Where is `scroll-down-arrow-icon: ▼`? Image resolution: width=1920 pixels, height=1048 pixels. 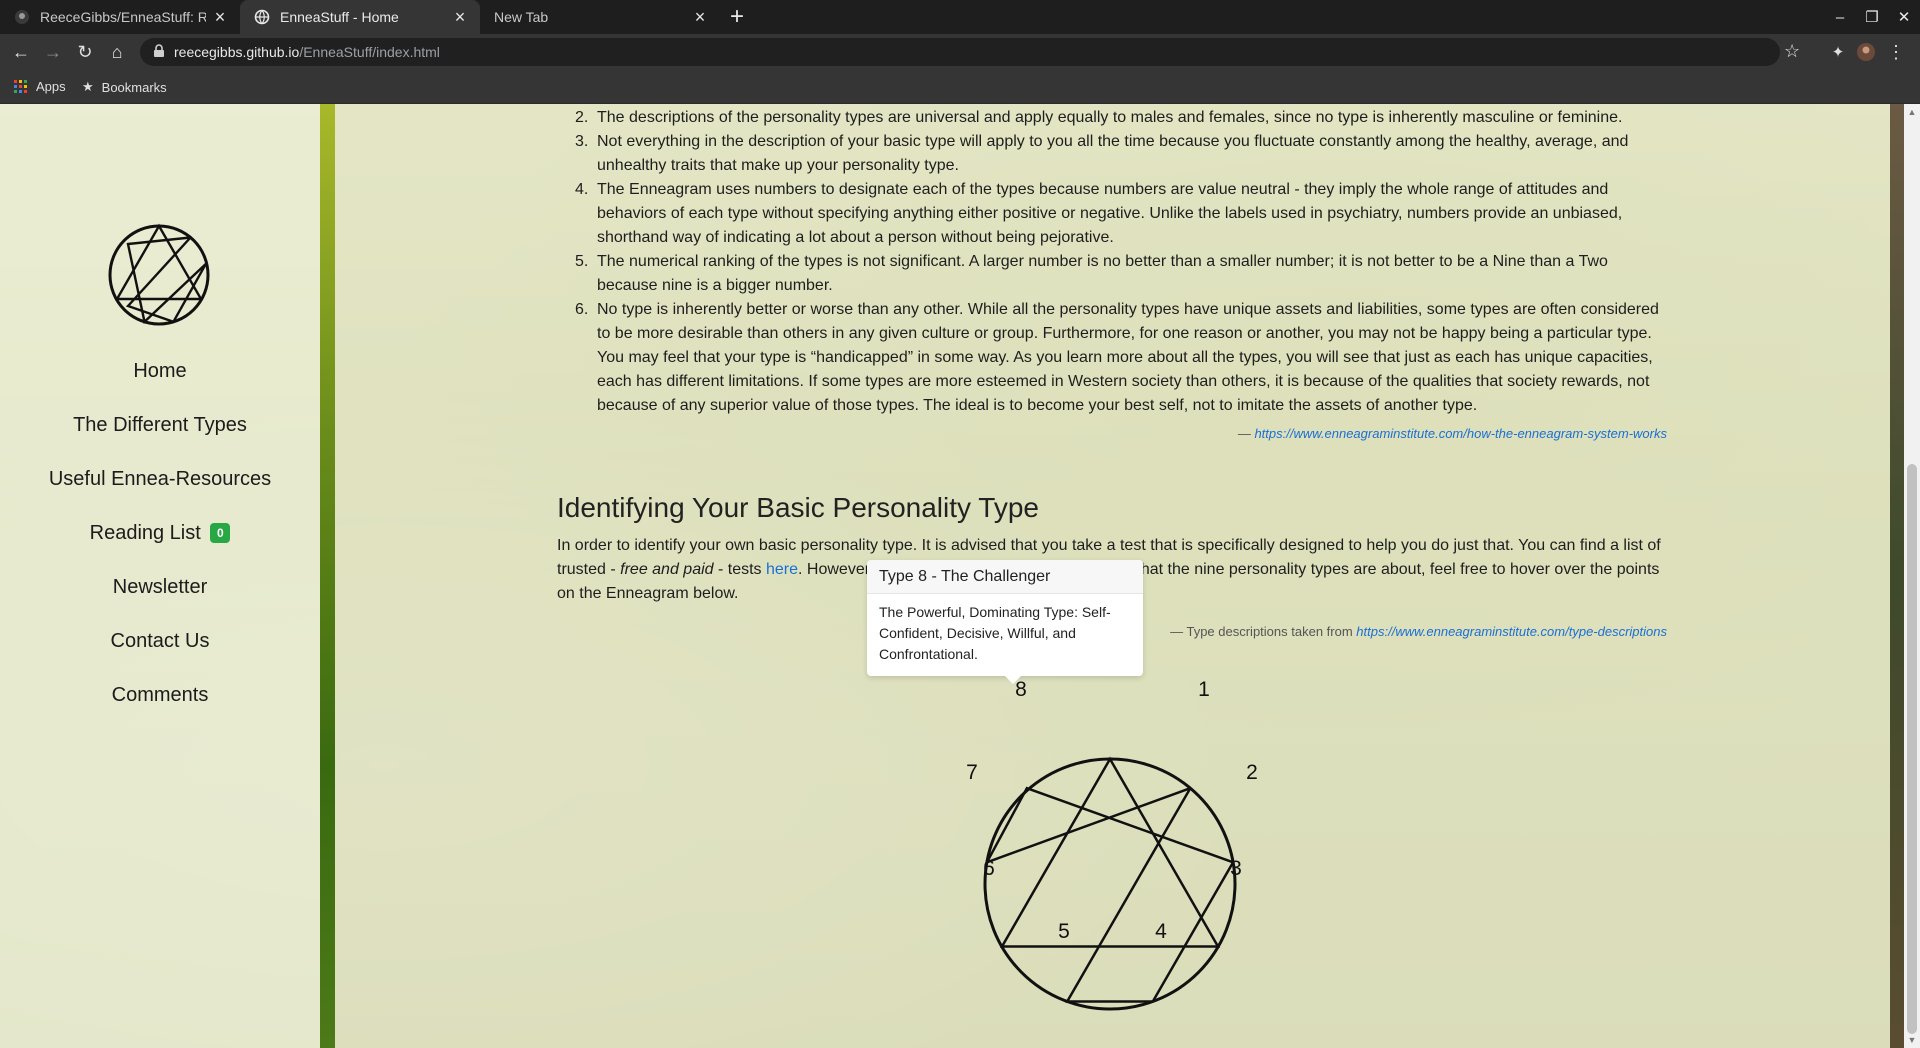
scroll-down-arrow-icon: ▼ is located at coordinates (1912, 1040).